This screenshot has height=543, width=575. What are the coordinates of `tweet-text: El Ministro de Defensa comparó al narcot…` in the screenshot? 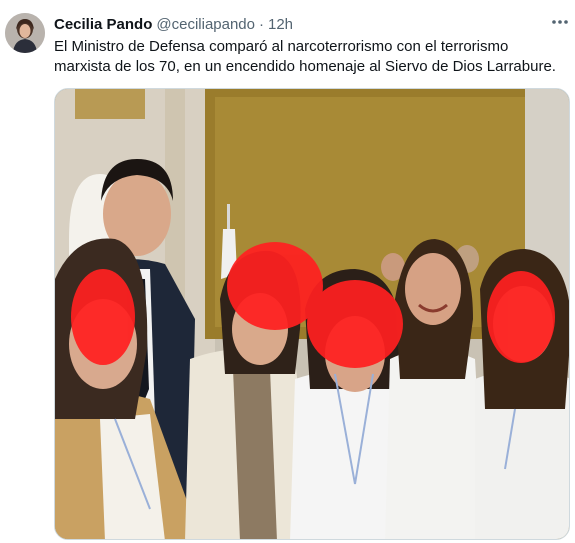 It's located at (305, 56).